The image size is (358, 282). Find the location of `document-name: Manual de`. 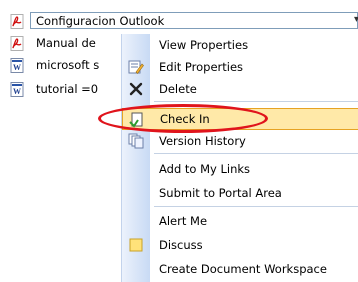

document-name: Manual de is located at coordinates (66, 43).